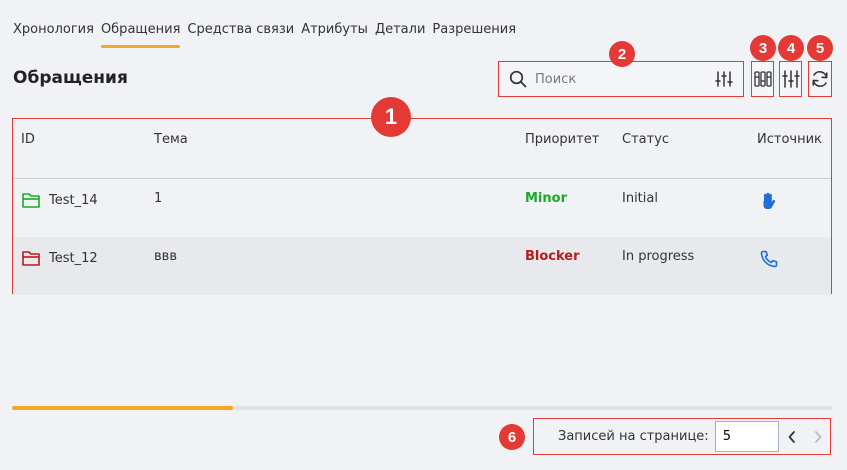  What do you see at coordinates (546, 198) in the screenshot?
I see `cell-priority: Minor` at bounding box center [546, 198].